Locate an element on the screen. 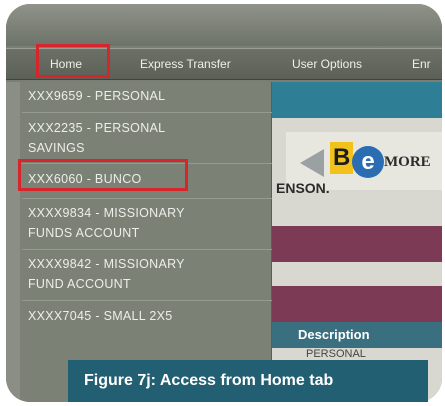  nav-enrollment-tab: Enr is located at coordinates (421, 64).